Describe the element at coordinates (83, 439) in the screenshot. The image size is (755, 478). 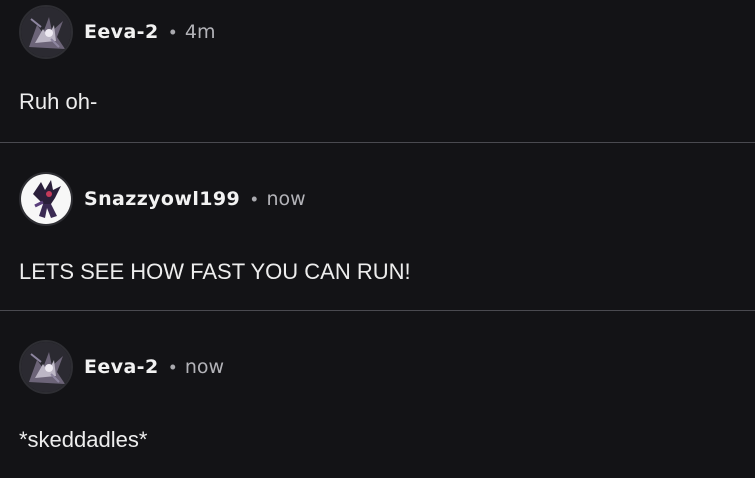
I see `comment-text: *skeddadles*` at that location.